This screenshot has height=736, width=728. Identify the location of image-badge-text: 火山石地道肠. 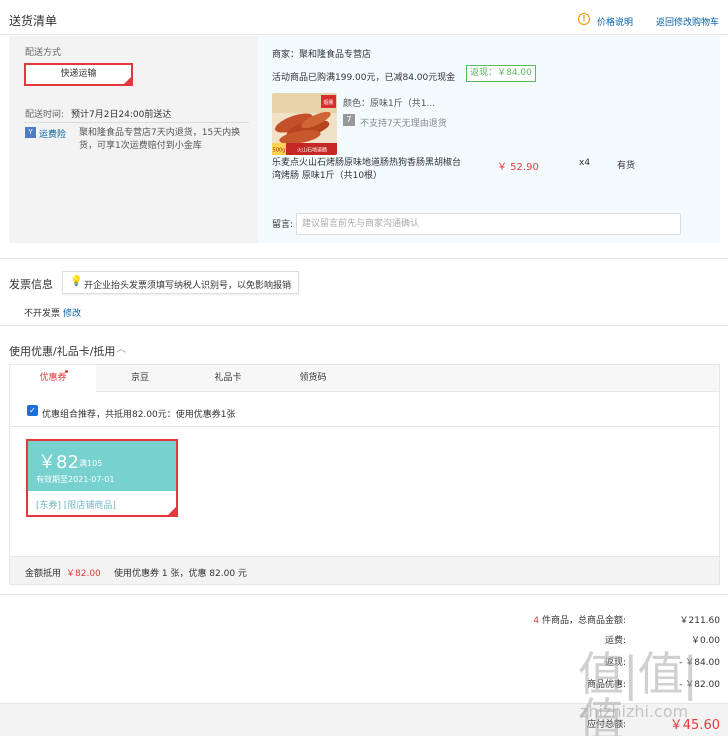
(312, 150).